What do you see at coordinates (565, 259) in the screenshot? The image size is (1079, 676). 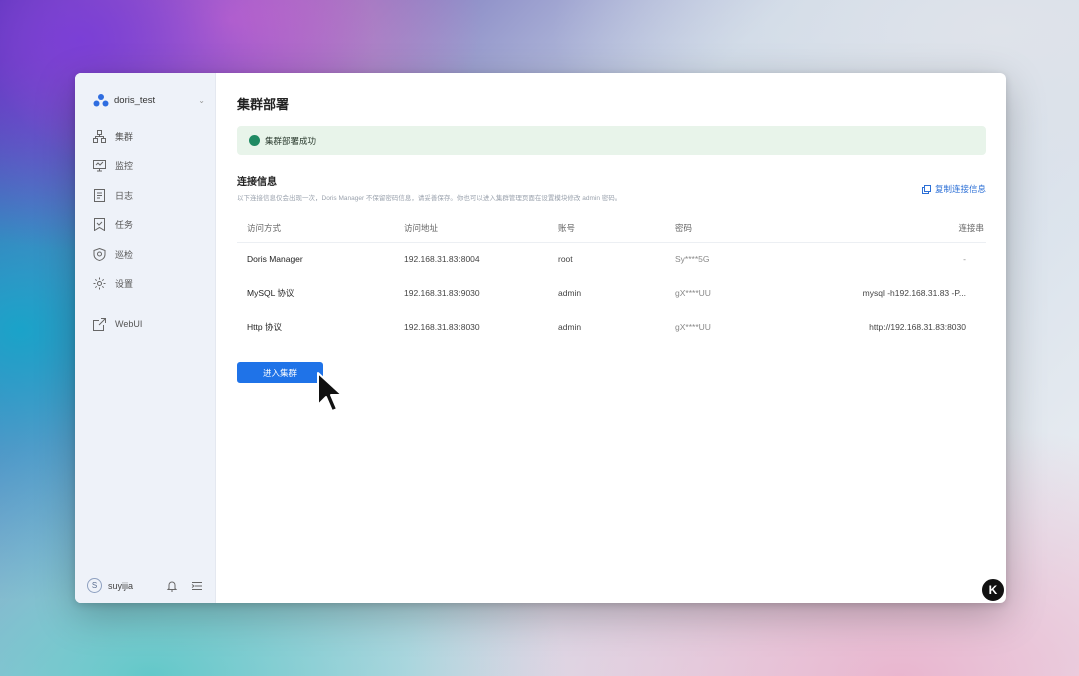 I see `cell-account: root` at bounding box center [565, 259].